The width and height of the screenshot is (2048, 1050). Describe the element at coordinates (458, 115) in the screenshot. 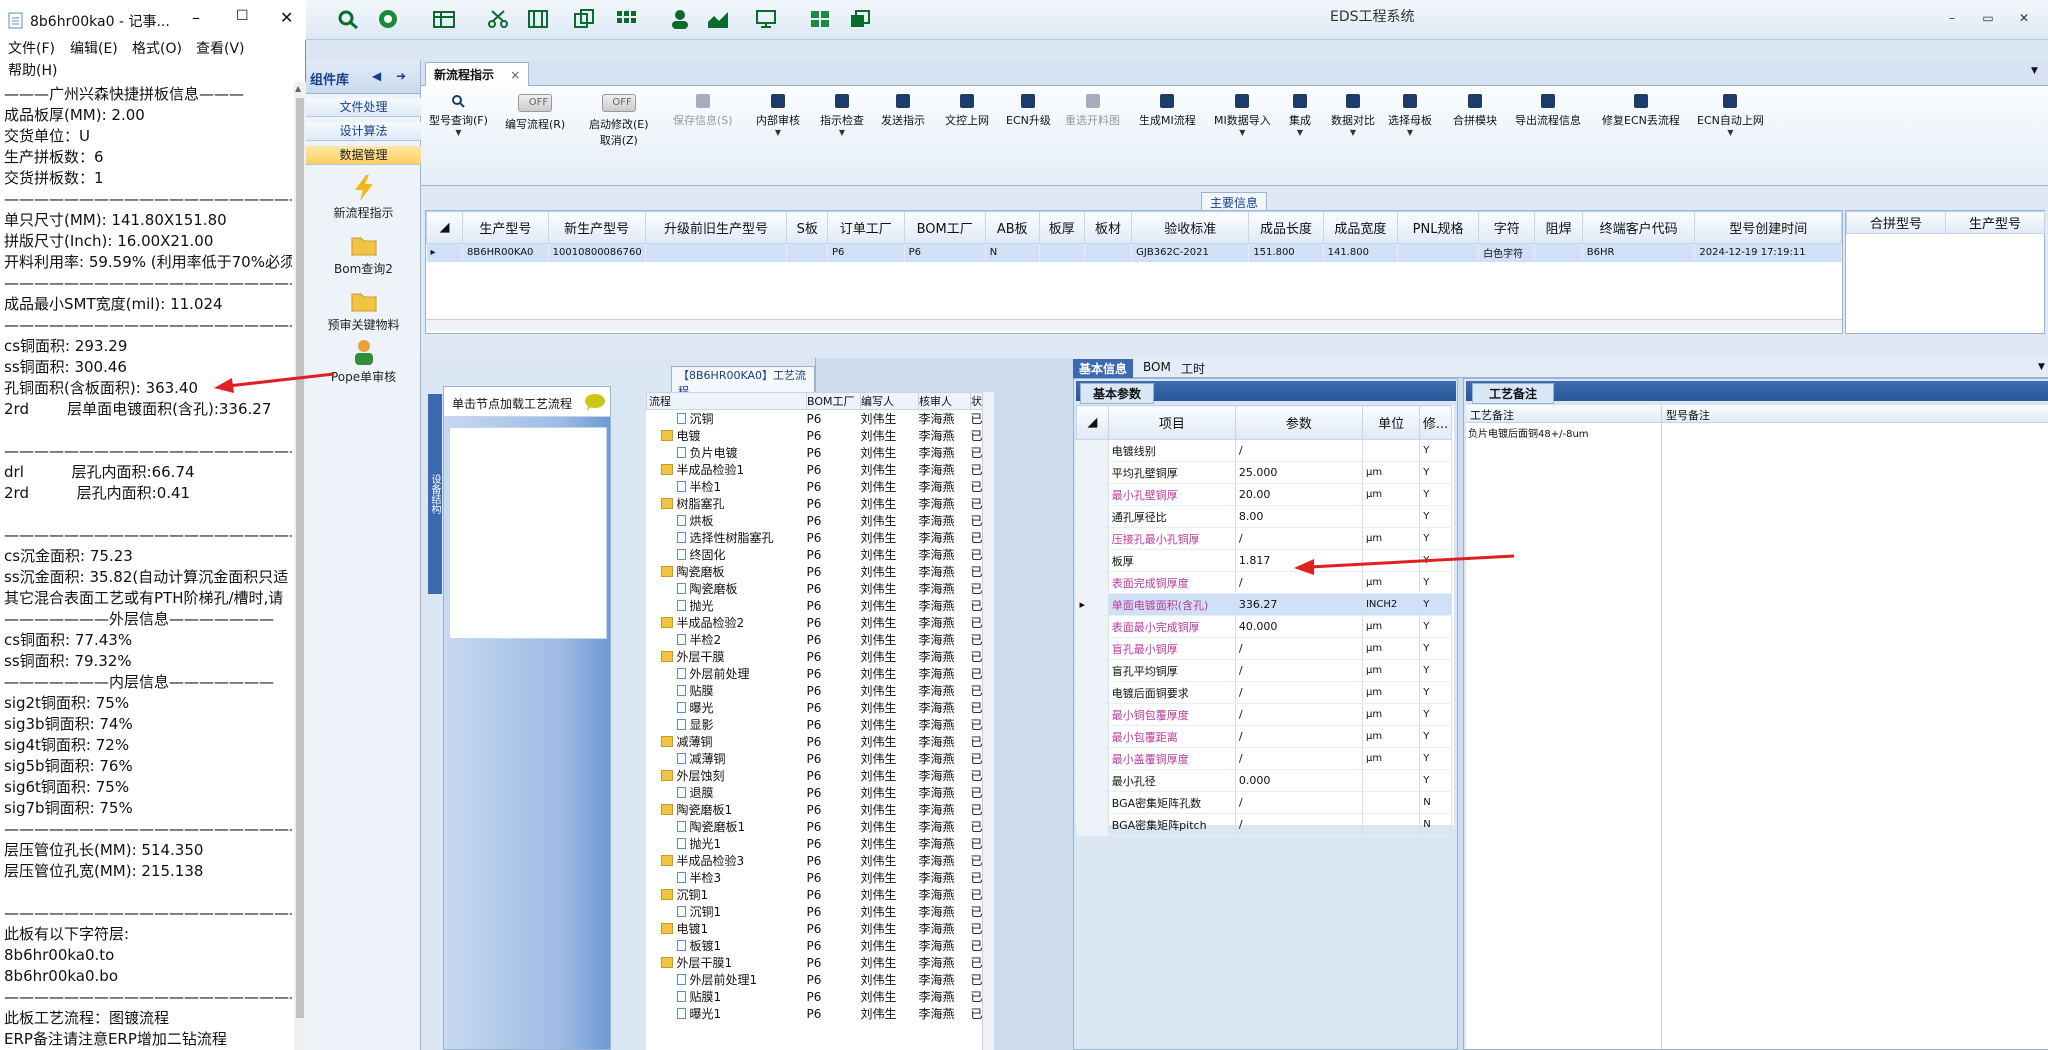

I see `model-query-button: 型号查询(F) ▼` at that location.